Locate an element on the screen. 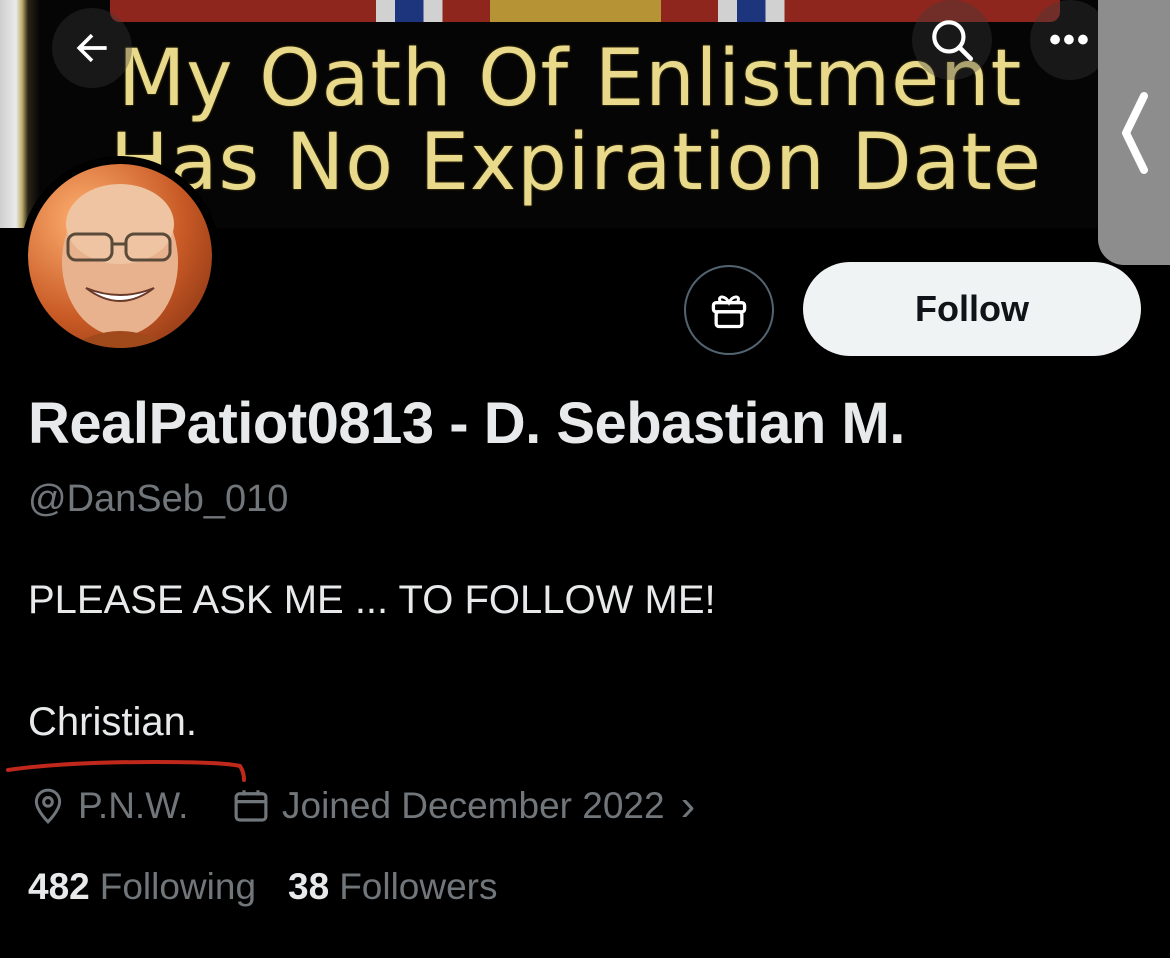 This screenshot has width=1170, height=958. search-button is located at coordinates (952, 40).